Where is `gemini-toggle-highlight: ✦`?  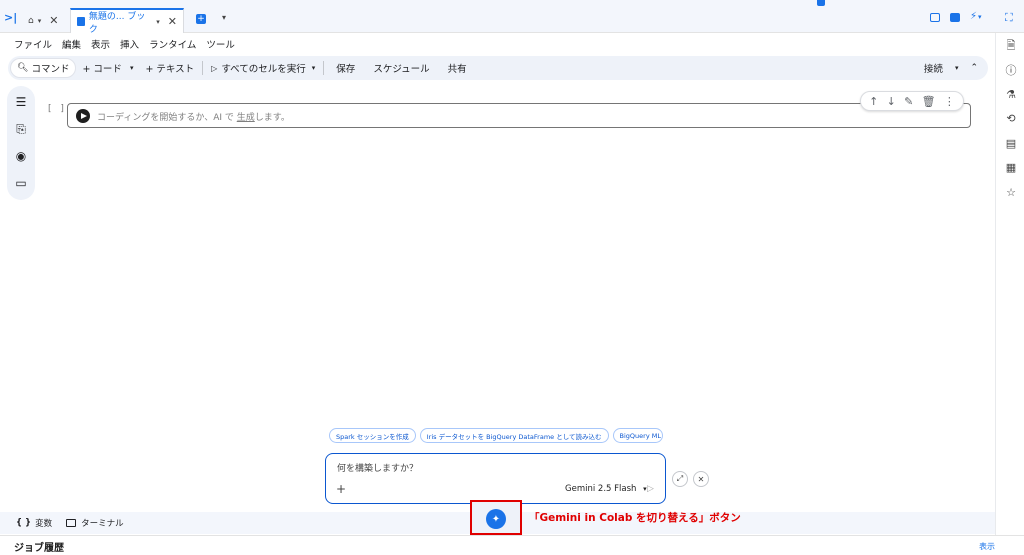 gemini-toggle-highlight: ✦ is located at coordinates (496, 517).